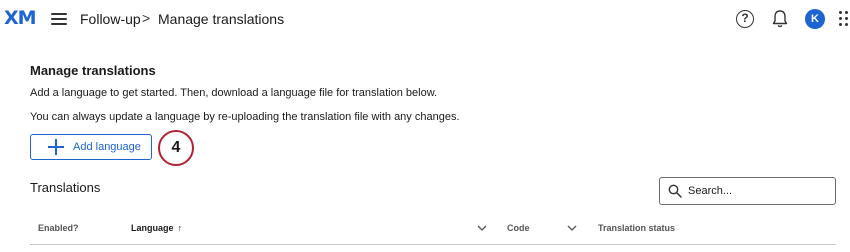 This screenshot has width=850, height=252. Describe the element at coordinates (20, 18) in the screenshot. I see `xm-logo: XM` at that location.